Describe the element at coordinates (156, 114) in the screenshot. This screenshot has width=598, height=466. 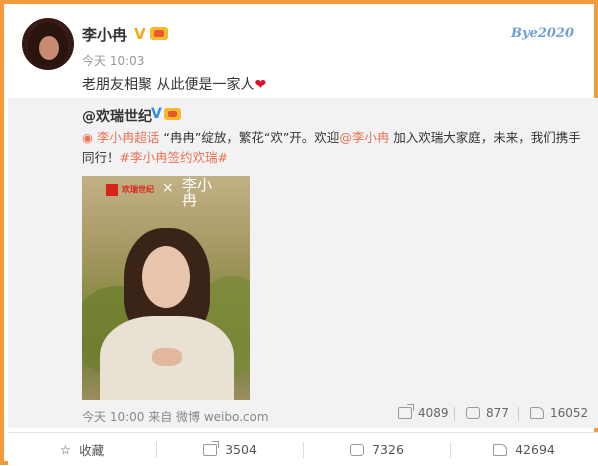
I see `verified-blue-icon: V` at that location.